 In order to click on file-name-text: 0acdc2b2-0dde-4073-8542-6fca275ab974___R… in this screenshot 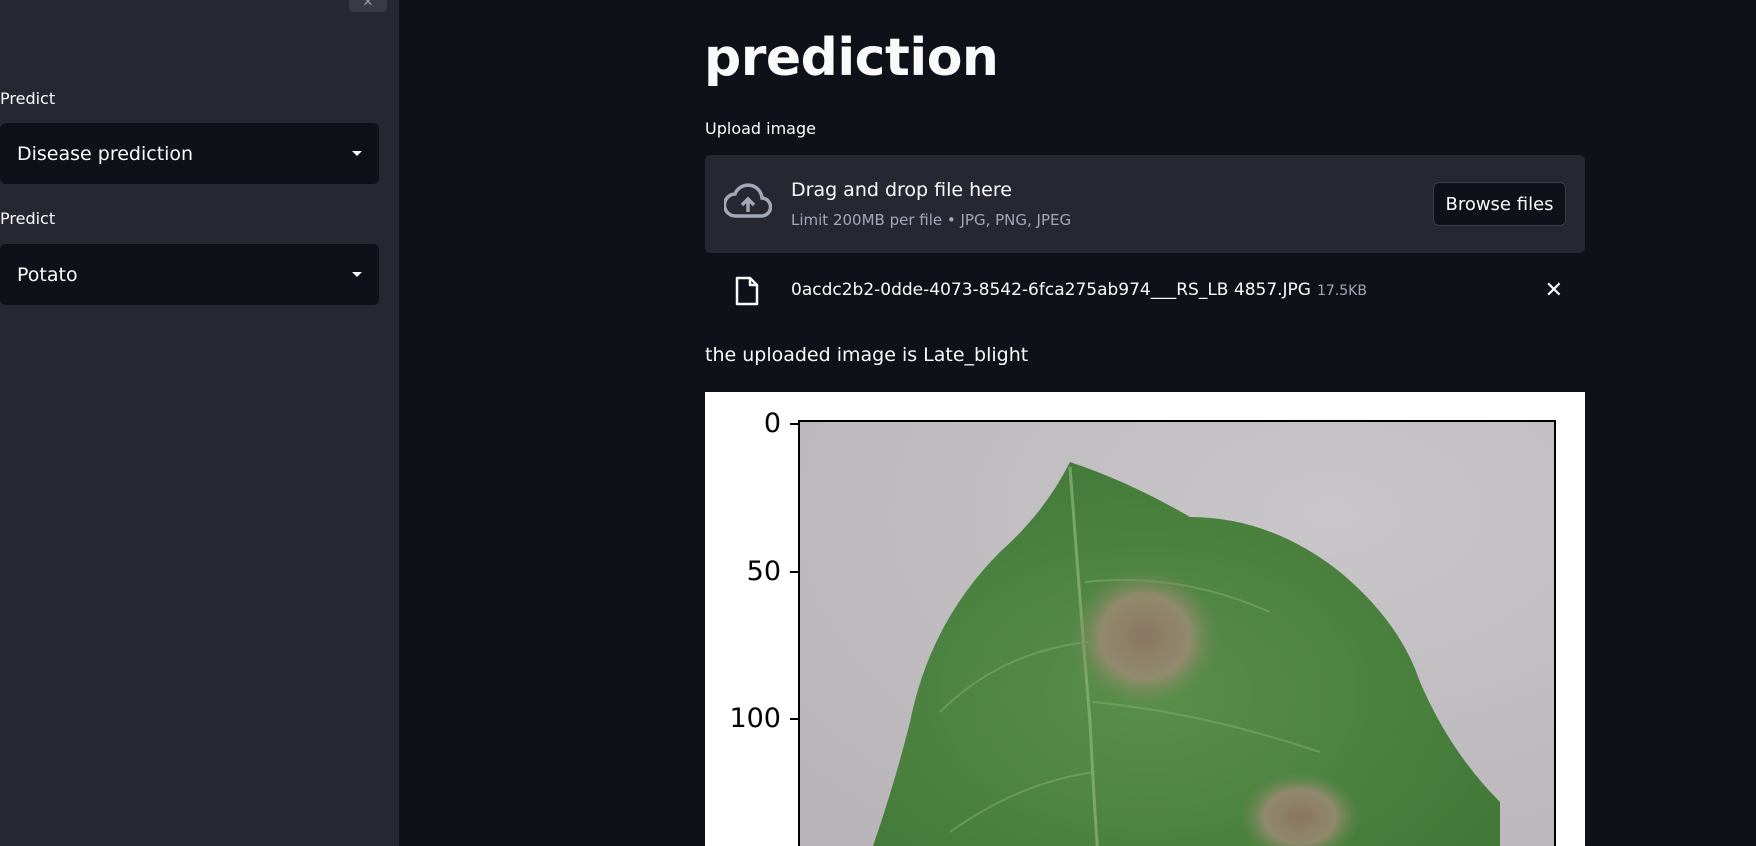, I will do `click(1051, 290)`.